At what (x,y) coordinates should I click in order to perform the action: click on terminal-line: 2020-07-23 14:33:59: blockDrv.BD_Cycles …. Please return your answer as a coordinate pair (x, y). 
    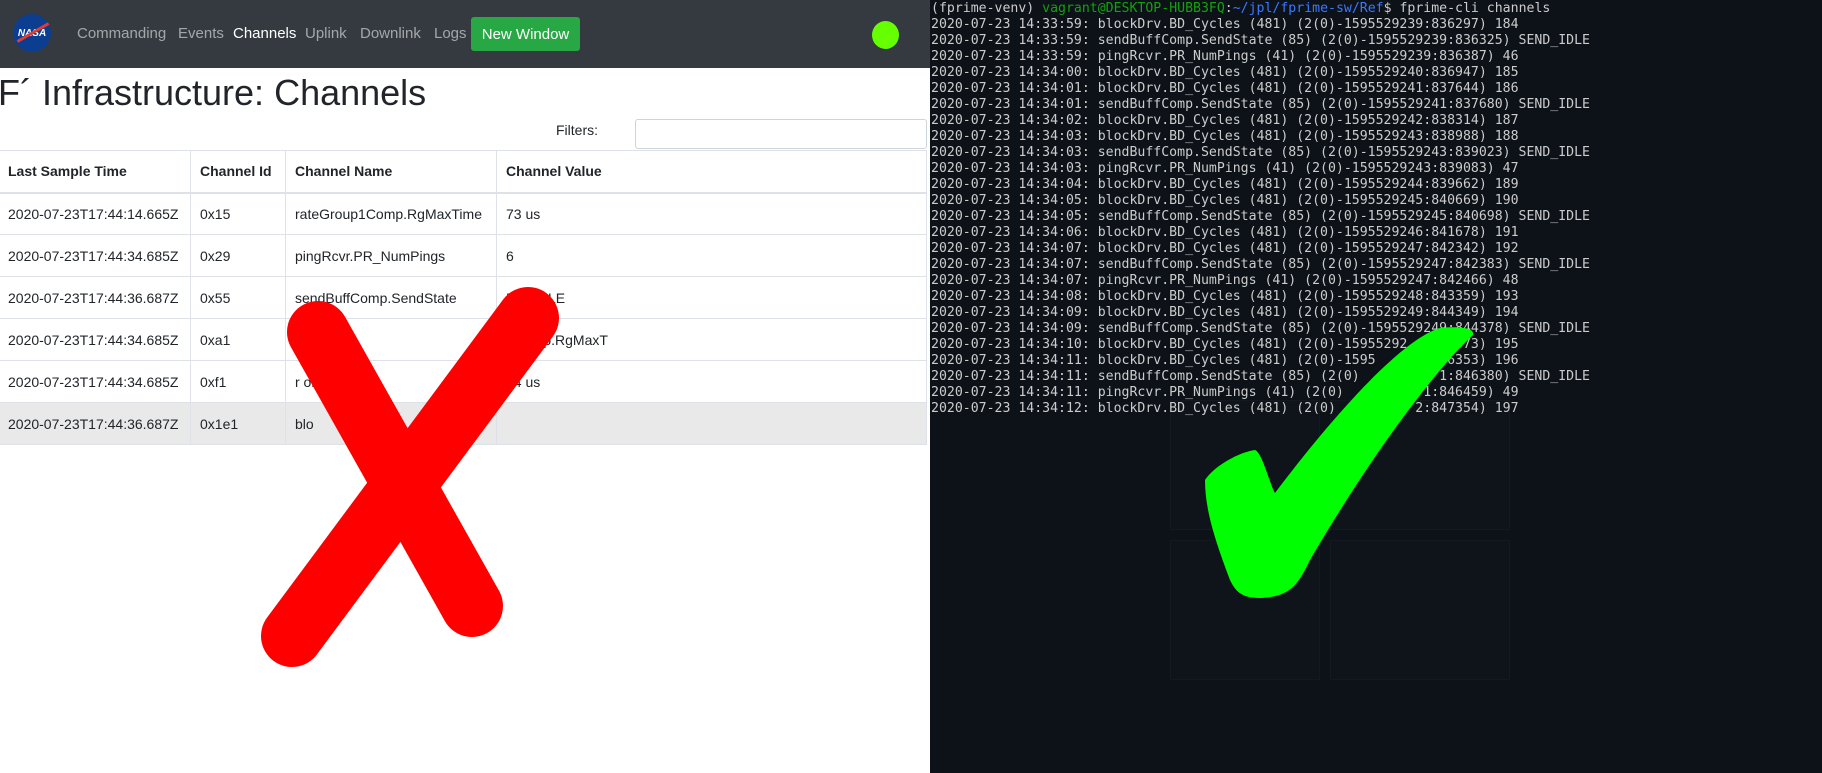
    Looking at the image, I should click on (1225, 24).